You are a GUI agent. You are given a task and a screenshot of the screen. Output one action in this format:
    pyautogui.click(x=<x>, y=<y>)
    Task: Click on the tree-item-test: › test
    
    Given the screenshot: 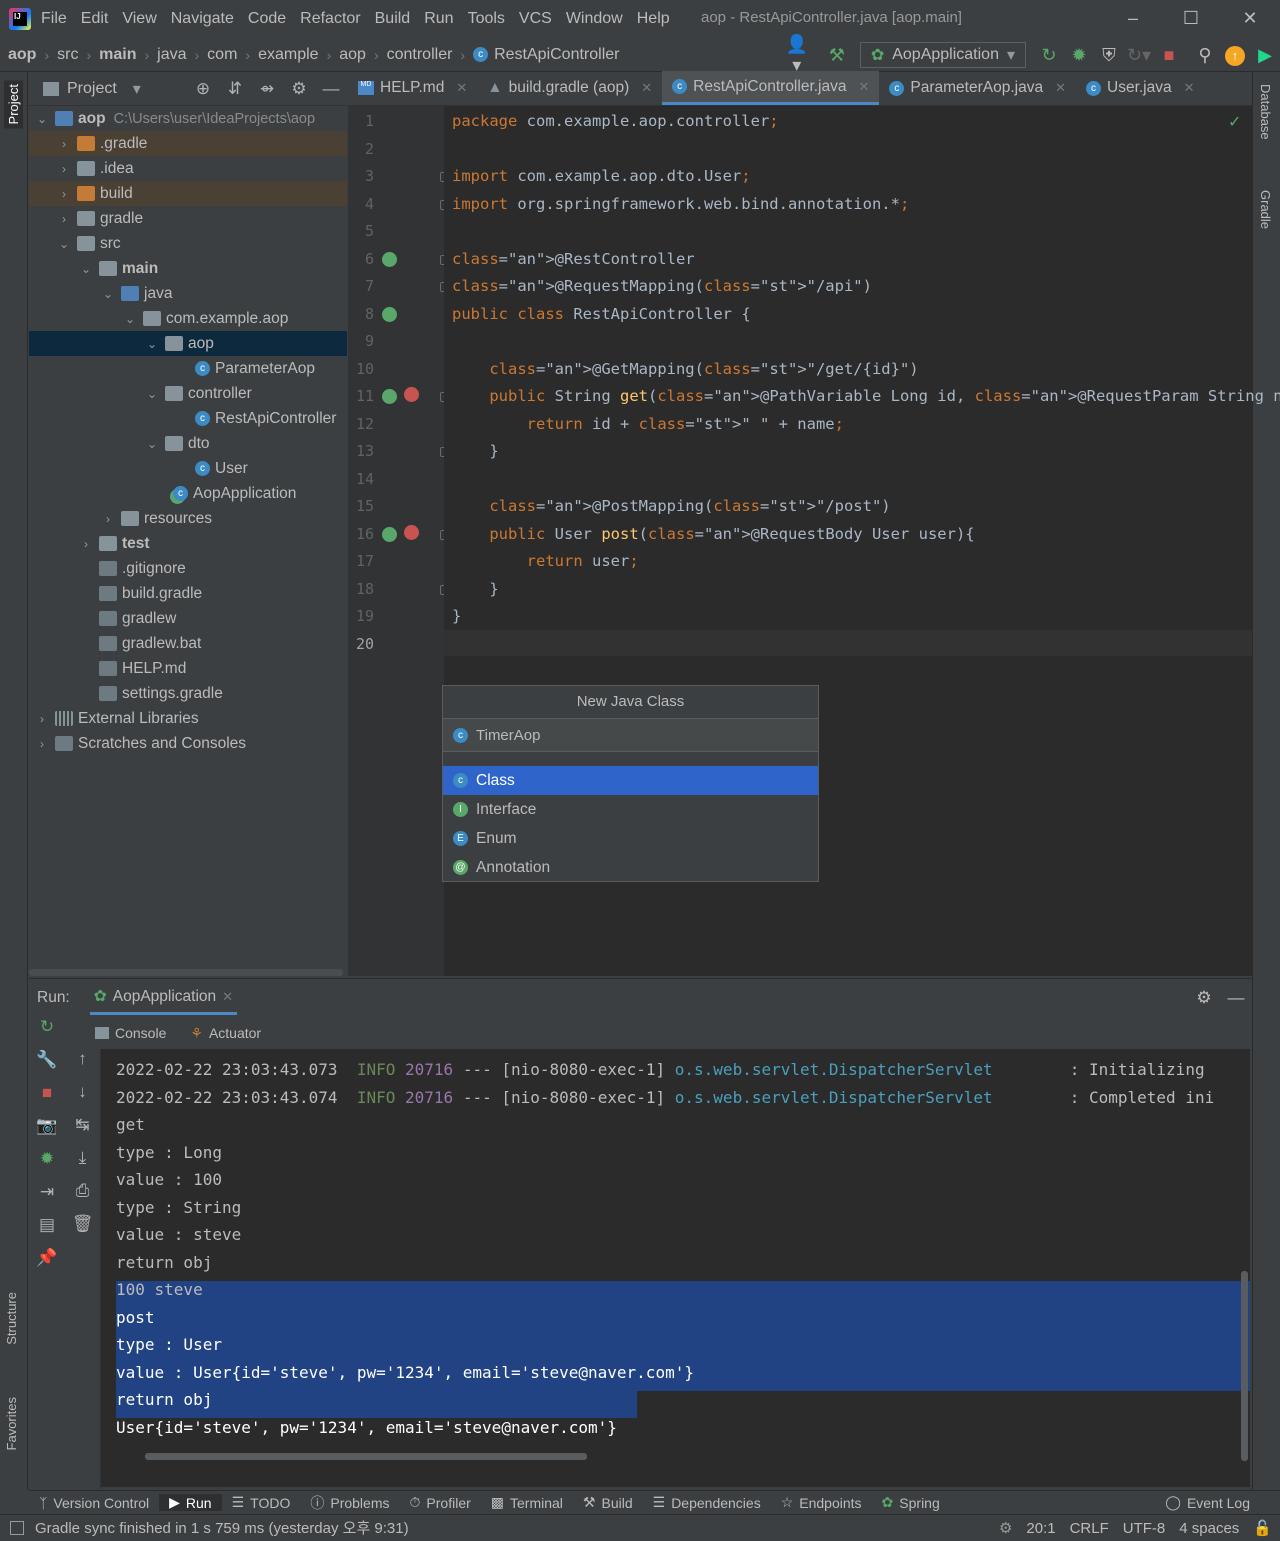 What is the action you would take?
    pyautogui.click(x=188, y=543)
    